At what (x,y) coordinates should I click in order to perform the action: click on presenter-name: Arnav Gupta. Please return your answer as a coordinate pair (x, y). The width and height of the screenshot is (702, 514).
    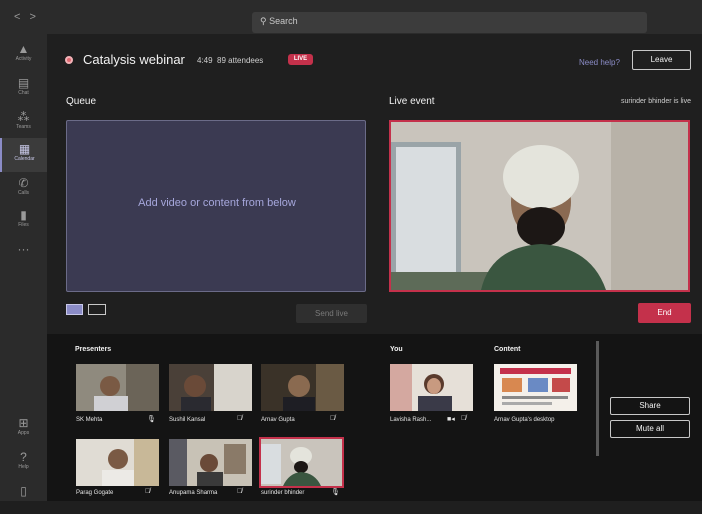
    Looking at the image, I should click on (278, 420).